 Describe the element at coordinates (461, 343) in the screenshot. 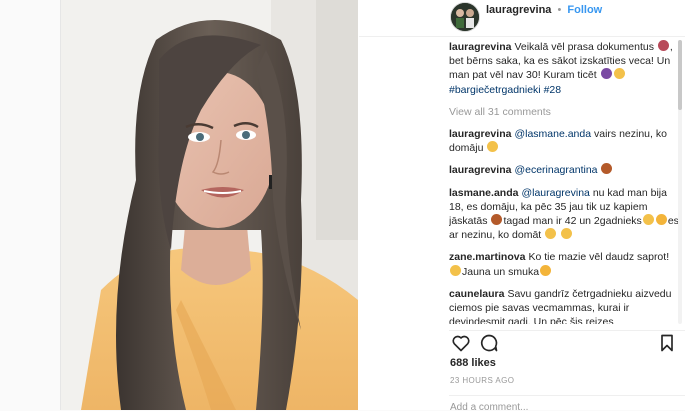

I see `heart-icon` at that location.